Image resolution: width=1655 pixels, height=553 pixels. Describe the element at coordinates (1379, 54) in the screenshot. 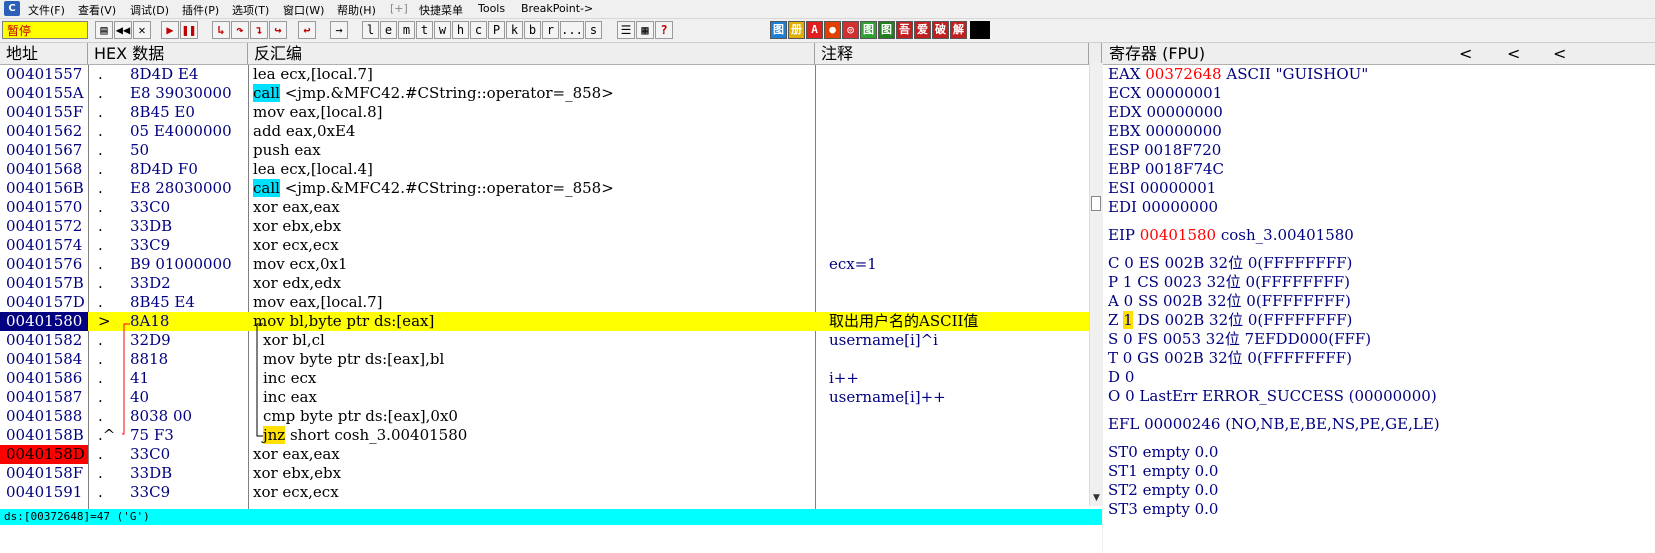

I see `register-header: 寄存器 (FPU) < < <` at that location.